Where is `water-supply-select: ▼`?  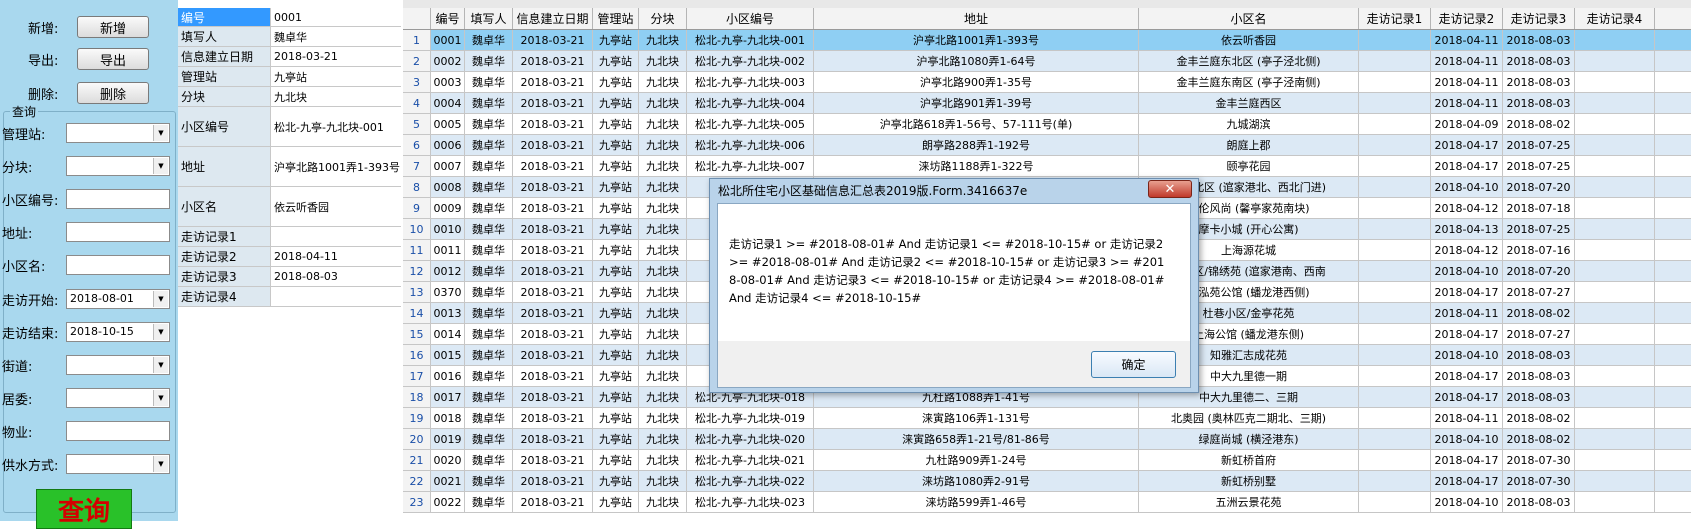 water-supply-select: ▼ is located at coordinates (118, 464).